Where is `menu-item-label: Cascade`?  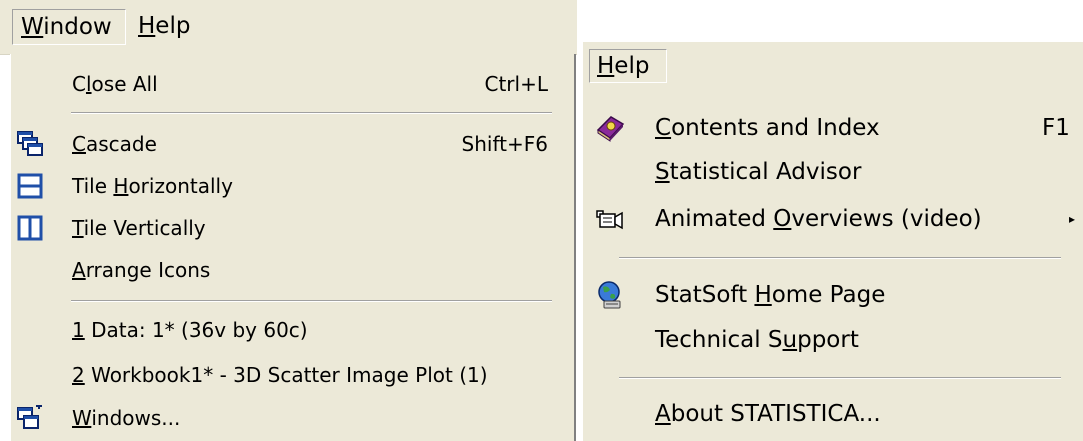 menu-item-label: Cascade is located at coordinates (114, 144).